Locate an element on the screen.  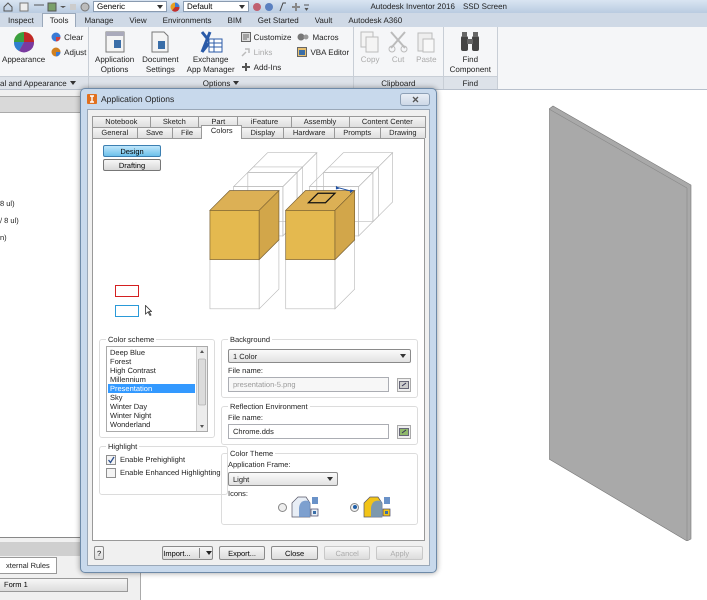
group-label: Options is located at coordinates (216, 83).